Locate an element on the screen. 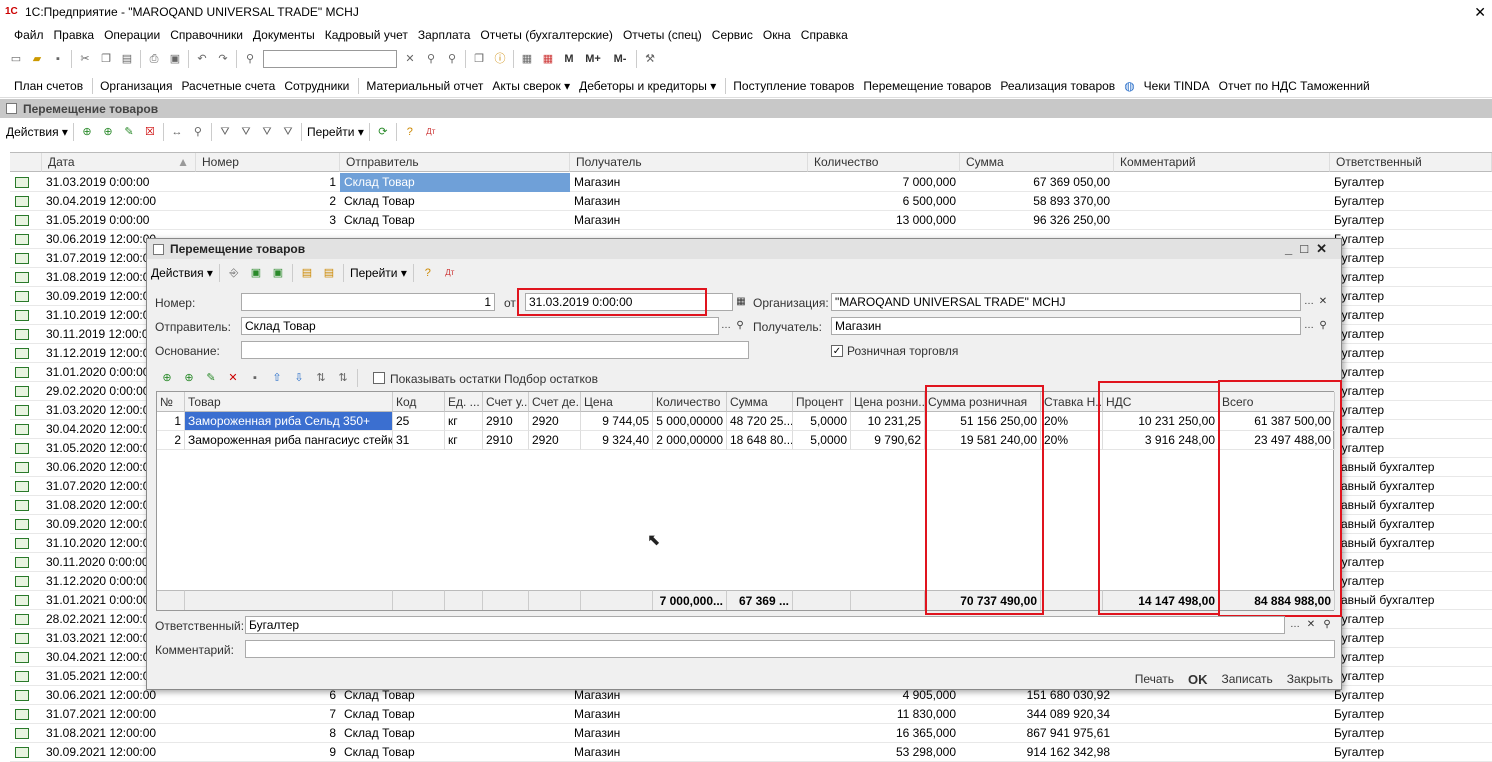  goods-column-header: Процент is located at coordinates (822, 402).